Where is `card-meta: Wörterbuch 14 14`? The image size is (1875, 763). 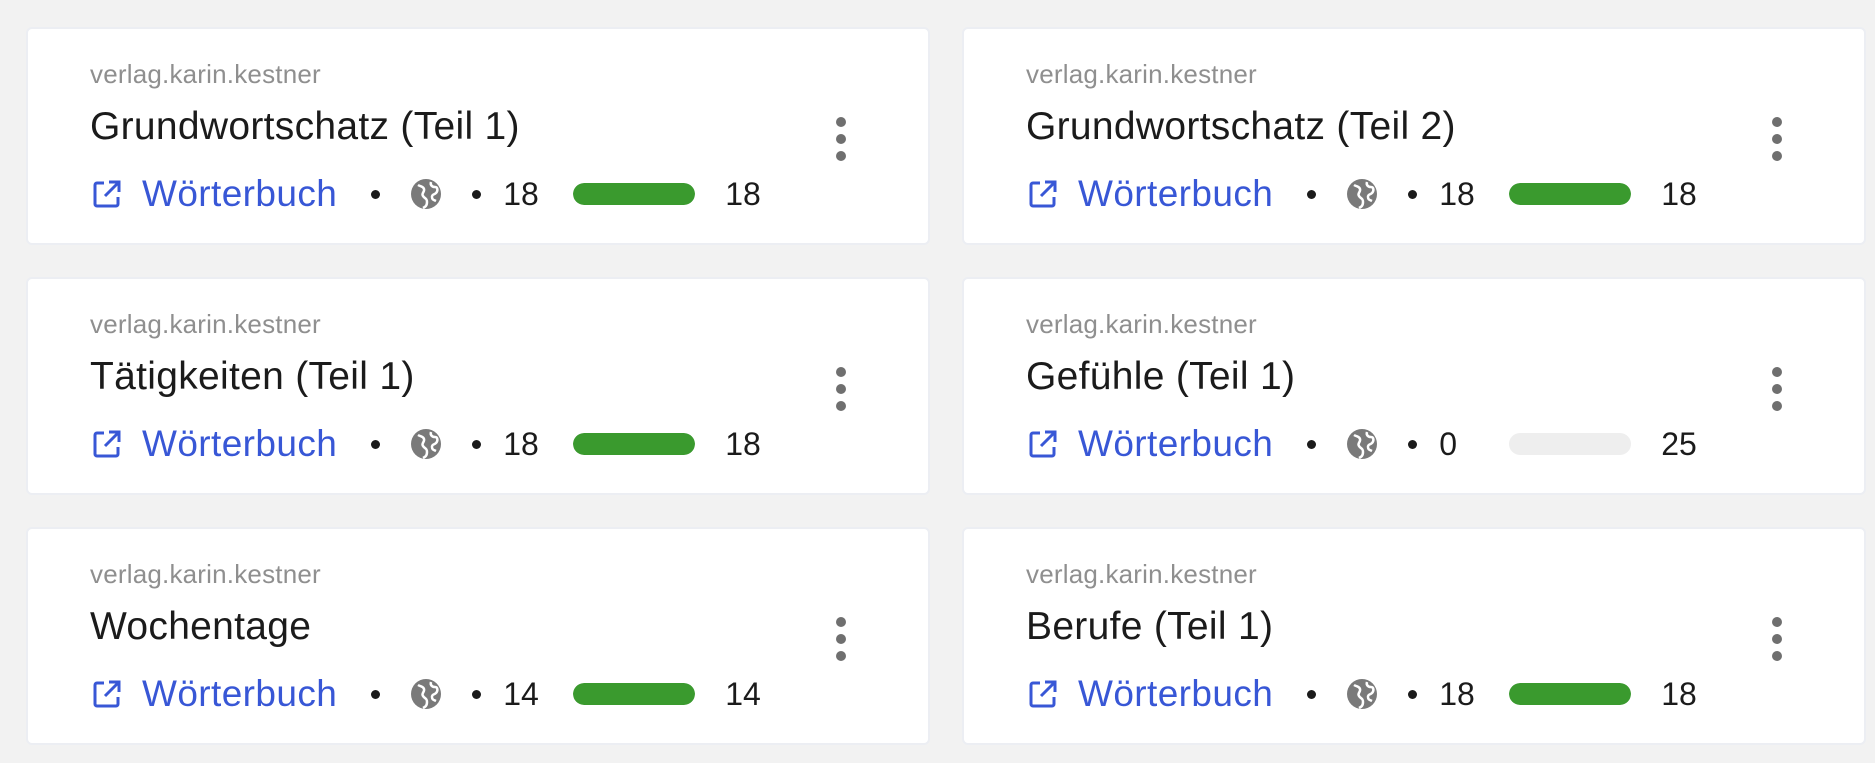
card-meta: Wörterbuch 14 14 is located at coordinates (425, 694).